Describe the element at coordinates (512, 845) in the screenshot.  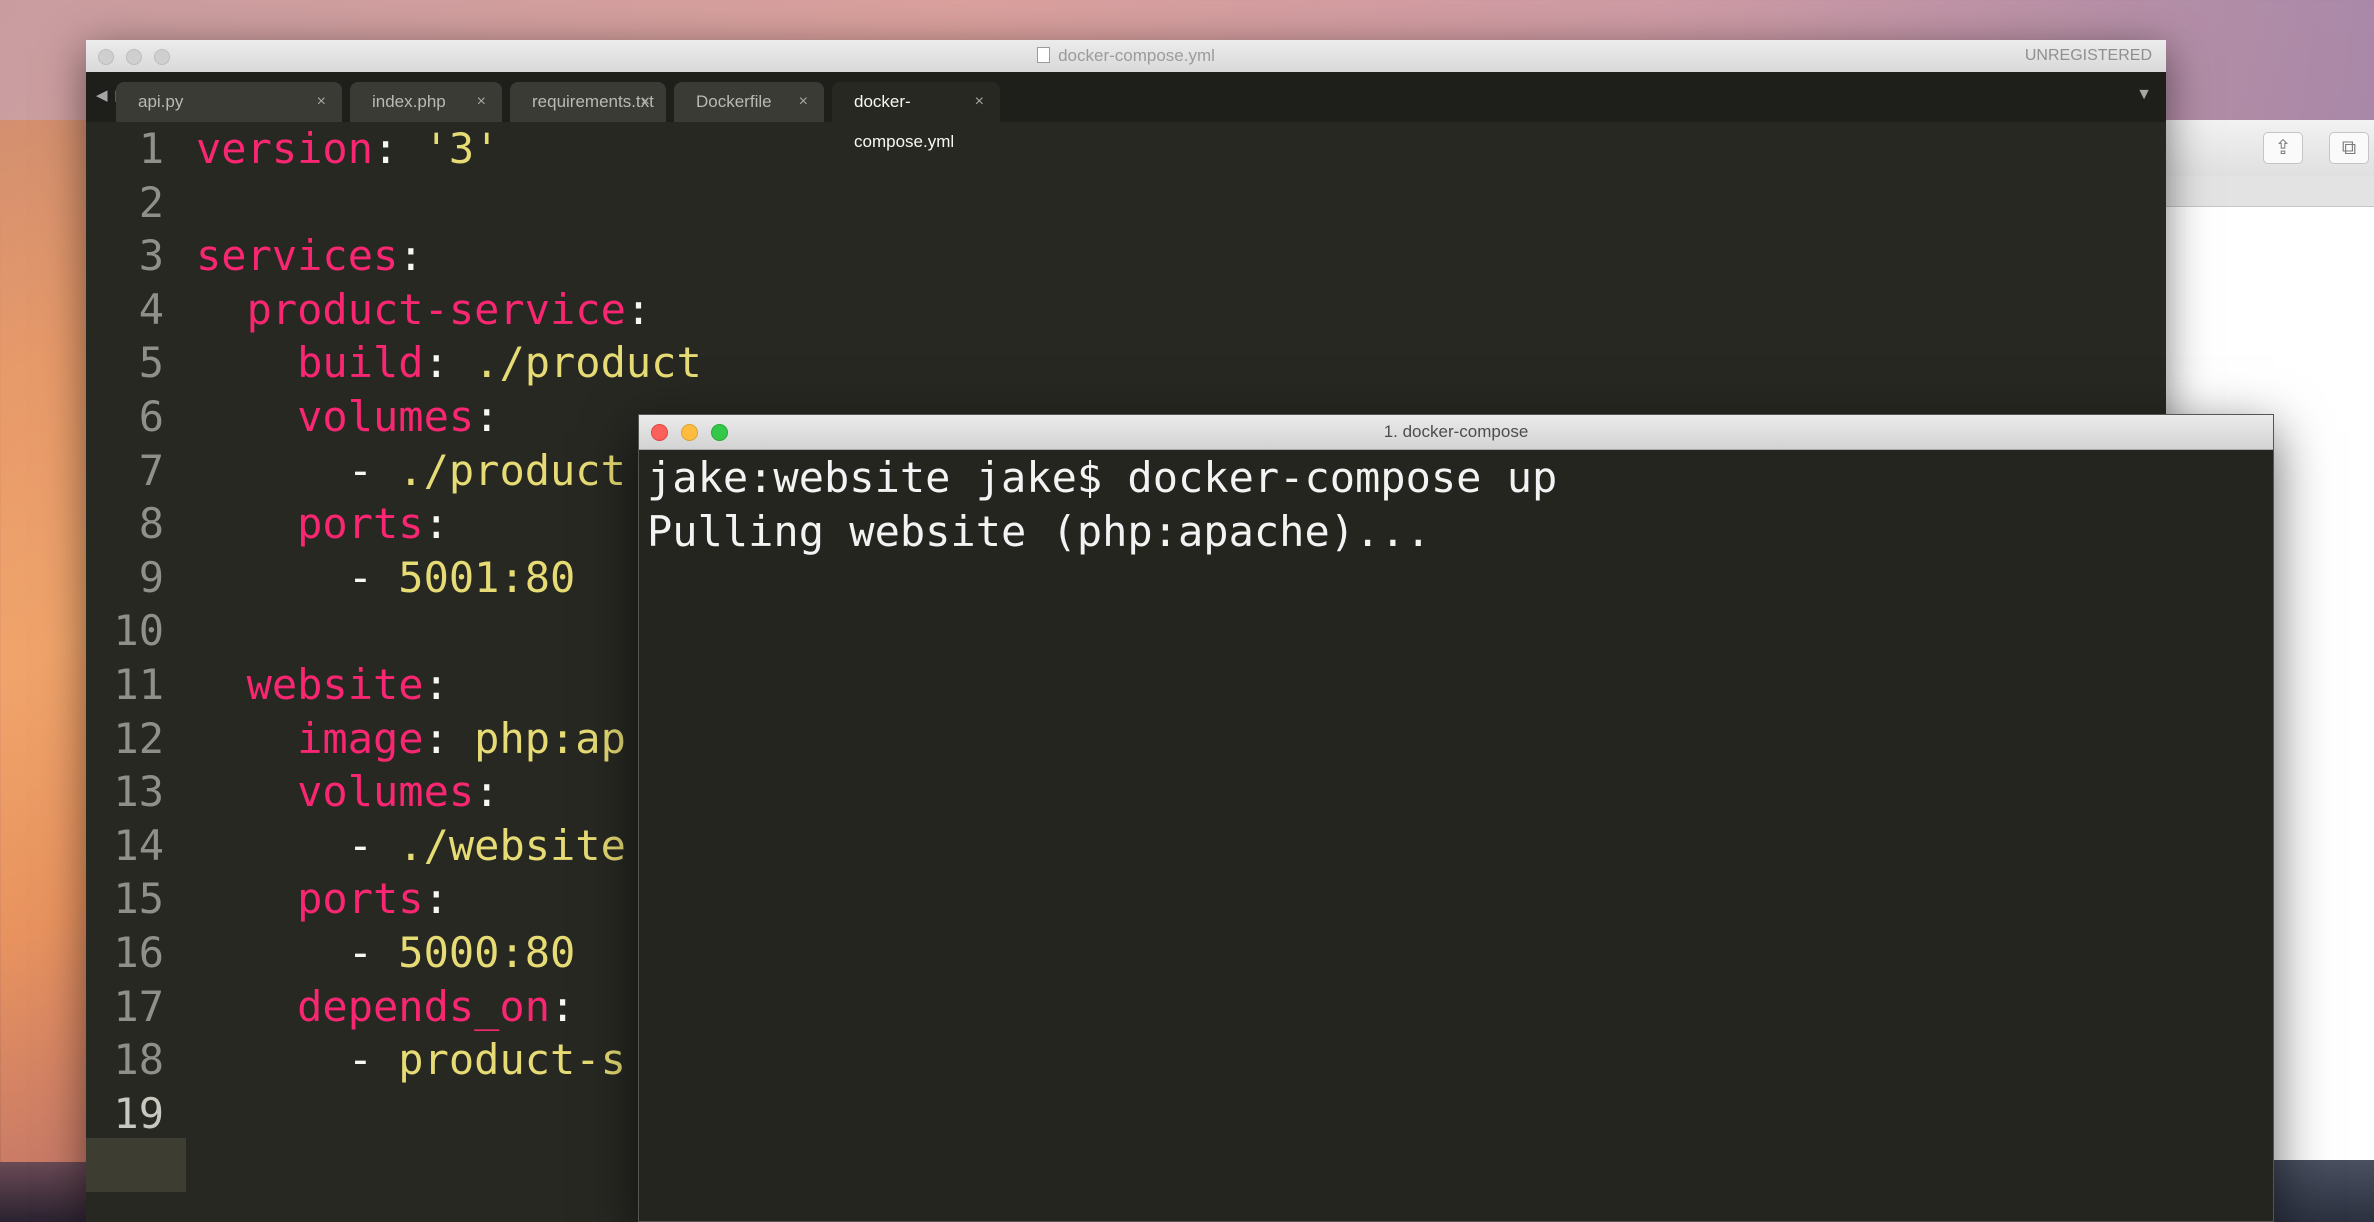
I see `code-token: ./website` at that location.